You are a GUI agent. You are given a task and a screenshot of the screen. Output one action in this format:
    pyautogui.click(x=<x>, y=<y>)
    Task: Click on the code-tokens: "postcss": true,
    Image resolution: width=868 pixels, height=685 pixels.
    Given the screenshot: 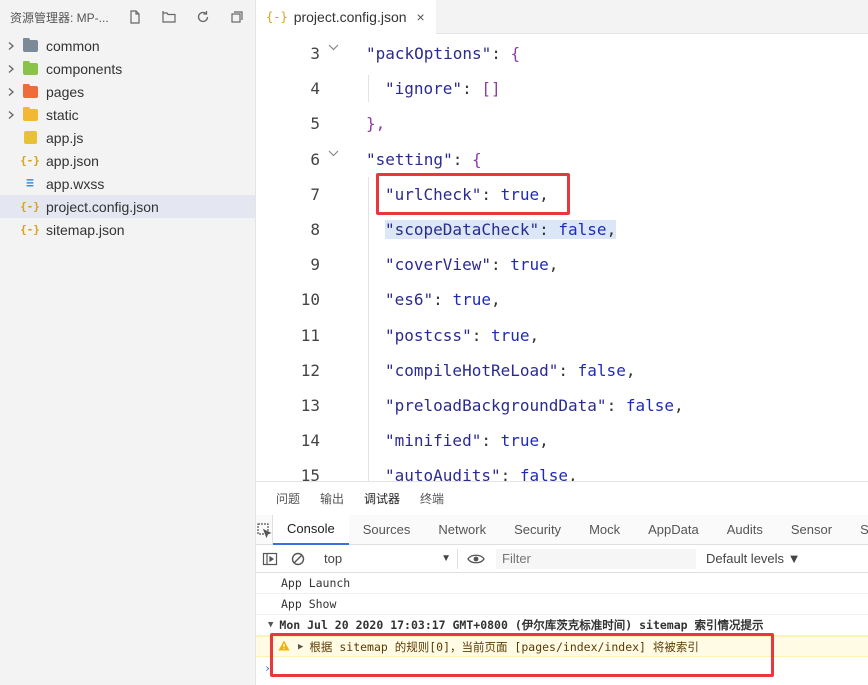 What is the action you would take?
    pyautogui.click(x=462, y=335)
    